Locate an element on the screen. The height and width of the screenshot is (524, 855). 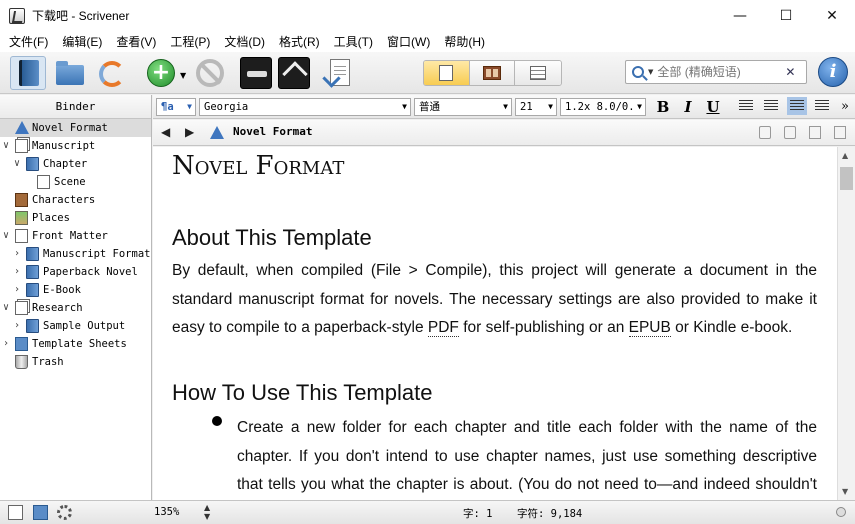
italic-button: I is located at coordinates (688, 107).